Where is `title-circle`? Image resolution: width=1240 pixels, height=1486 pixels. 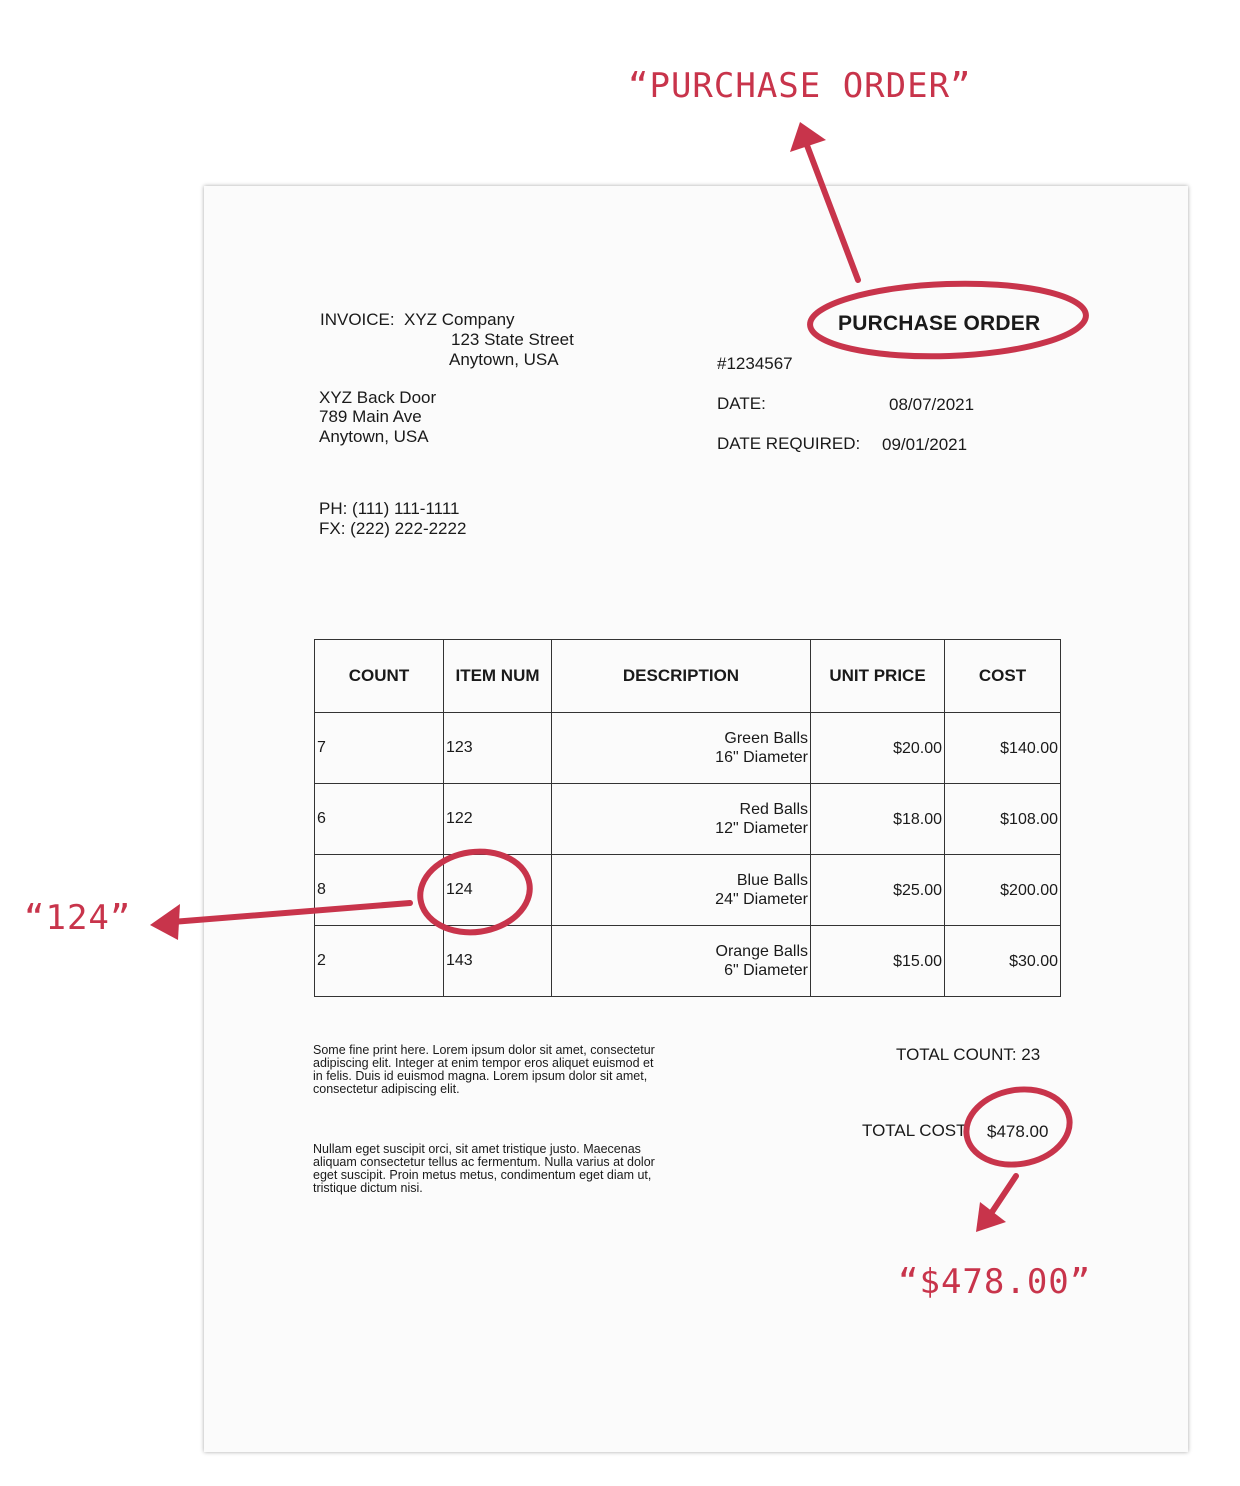
title-circle is located at coordinates (948, 320).